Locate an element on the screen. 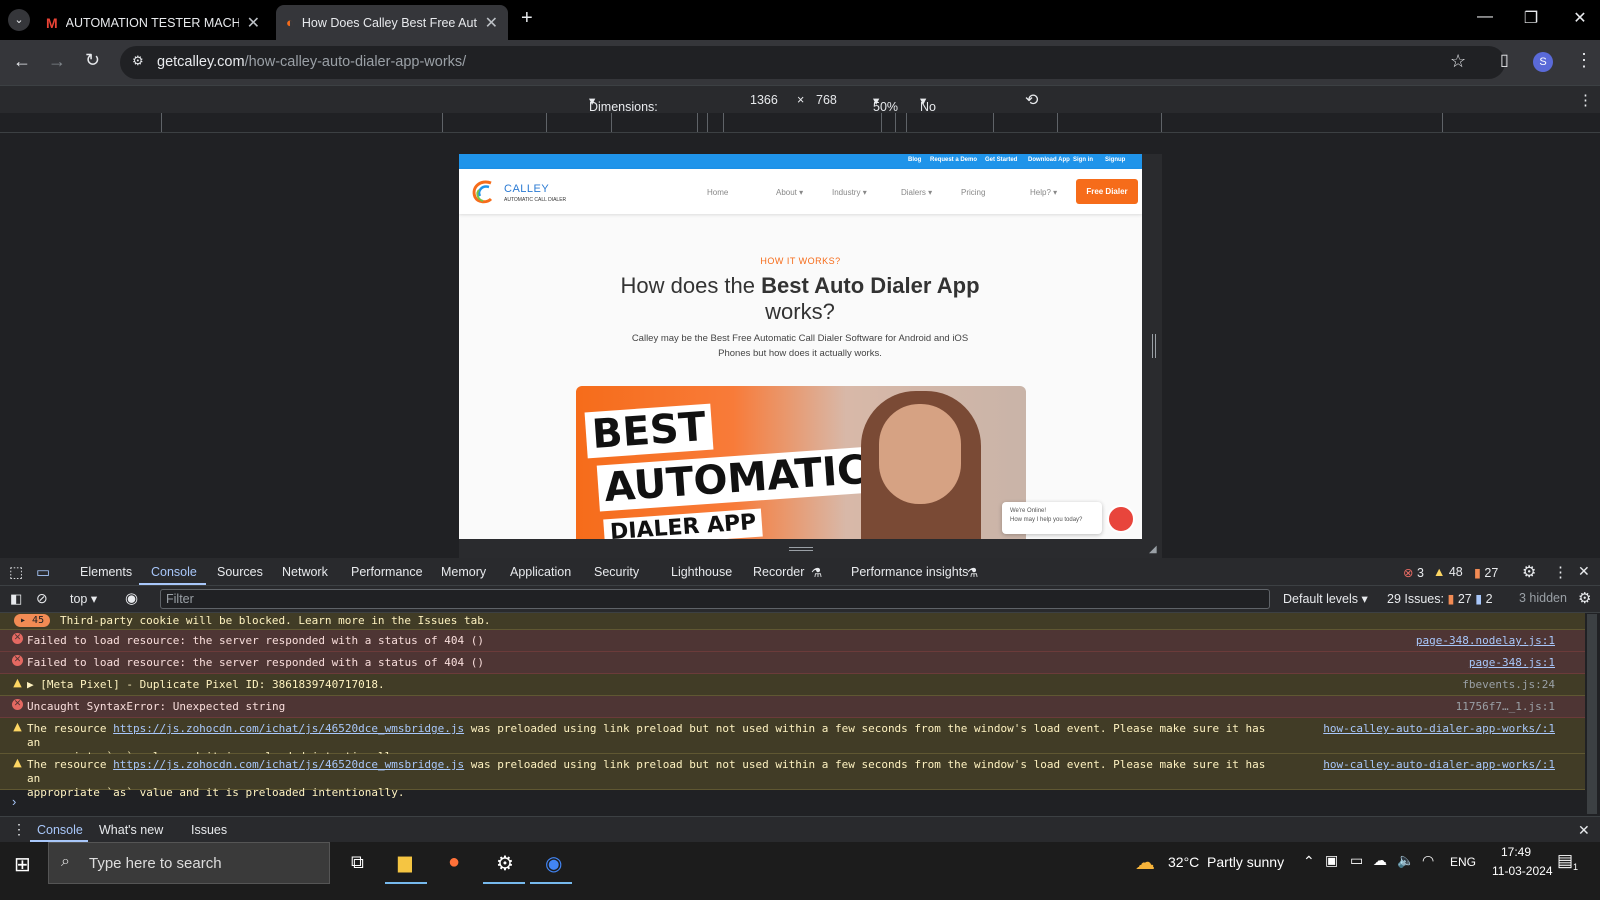  volume-icon: 🔈 is located at coordinates (1405, 860).